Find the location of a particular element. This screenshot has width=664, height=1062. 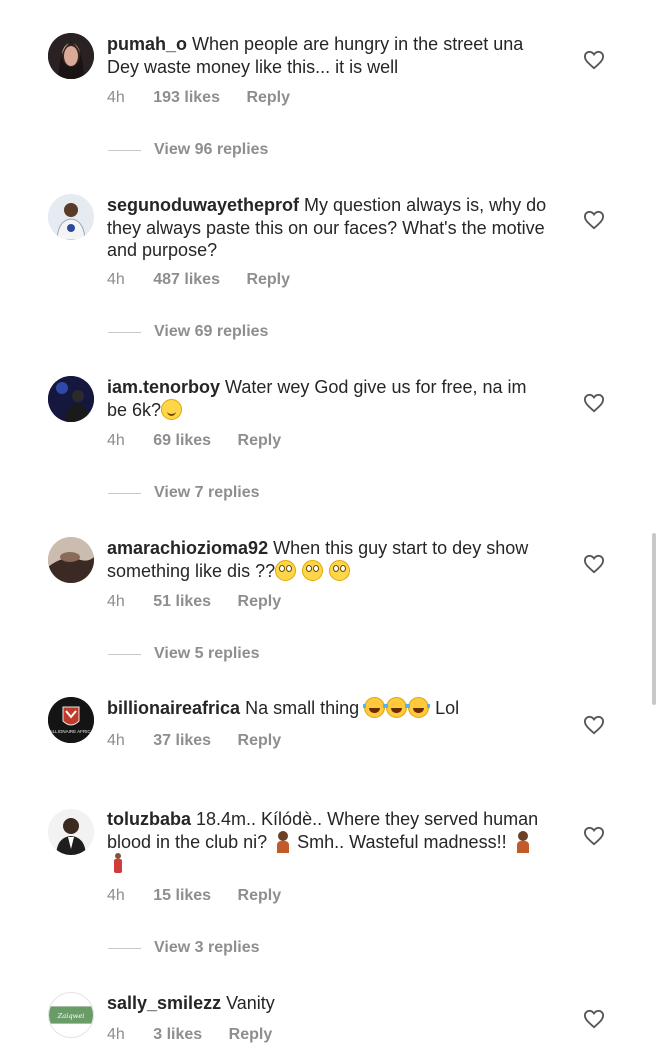

comment-meta: 4h 37 likes Reply is located at coordinates (205, 741).